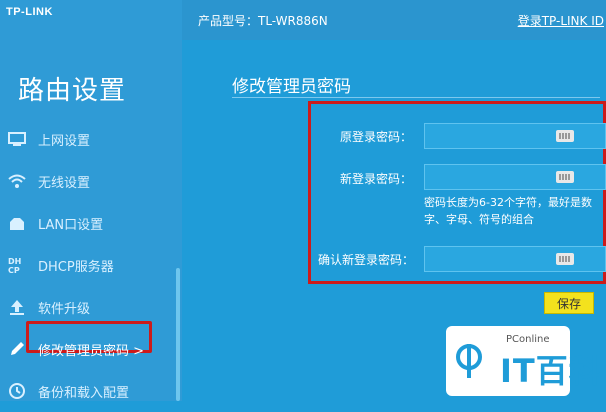 The height and width of the screenshot is (412, 606). I want to click on backup-clock-icon, so click(17, 391).